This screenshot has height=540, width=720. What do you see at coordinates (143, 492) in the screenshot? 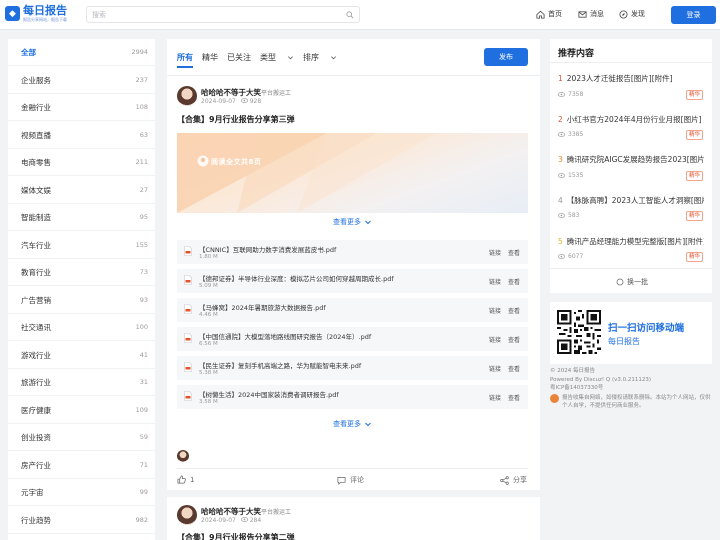
I see `sidebar-item-count: 99` at bounding box center [143, 492].